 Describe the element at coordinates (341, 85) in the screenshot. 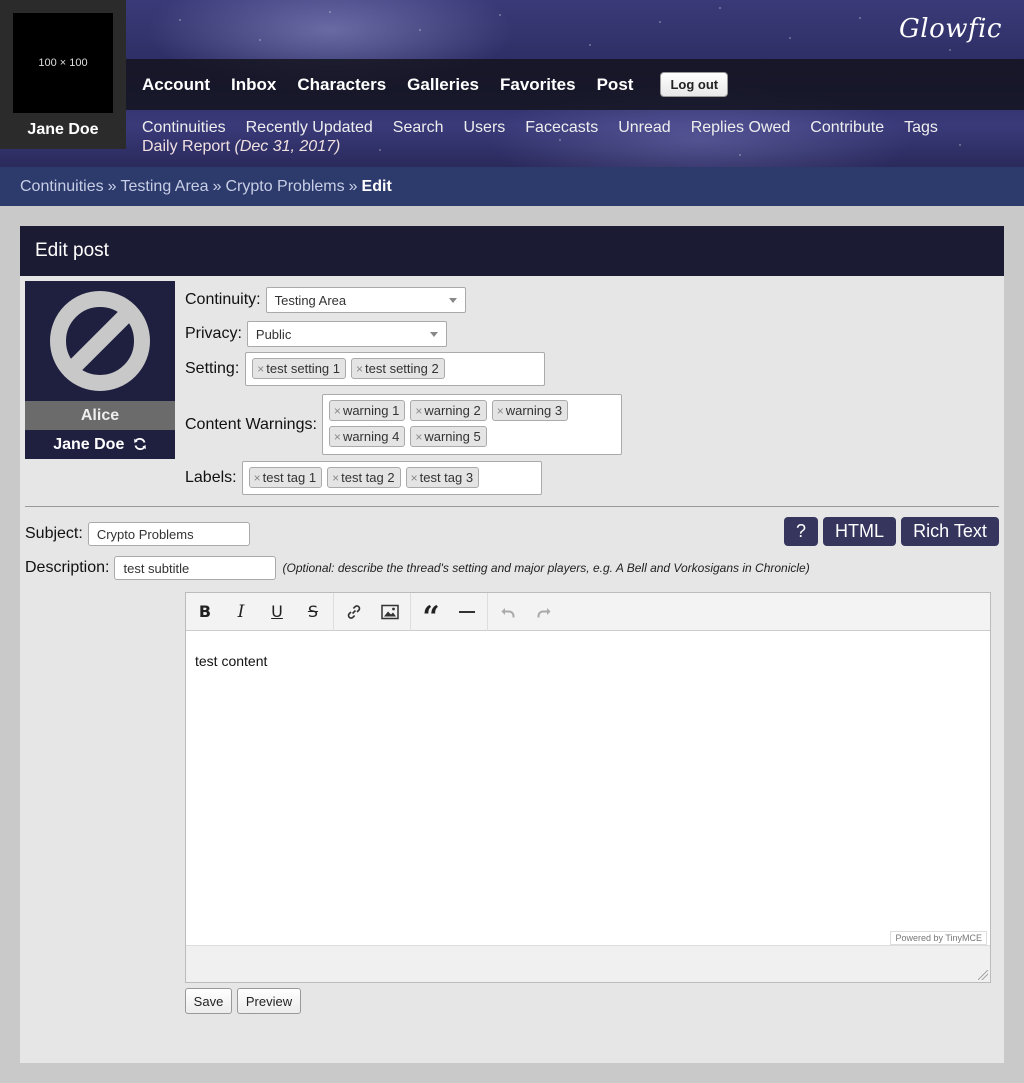

I see `nav-characters: Characters` at that location.